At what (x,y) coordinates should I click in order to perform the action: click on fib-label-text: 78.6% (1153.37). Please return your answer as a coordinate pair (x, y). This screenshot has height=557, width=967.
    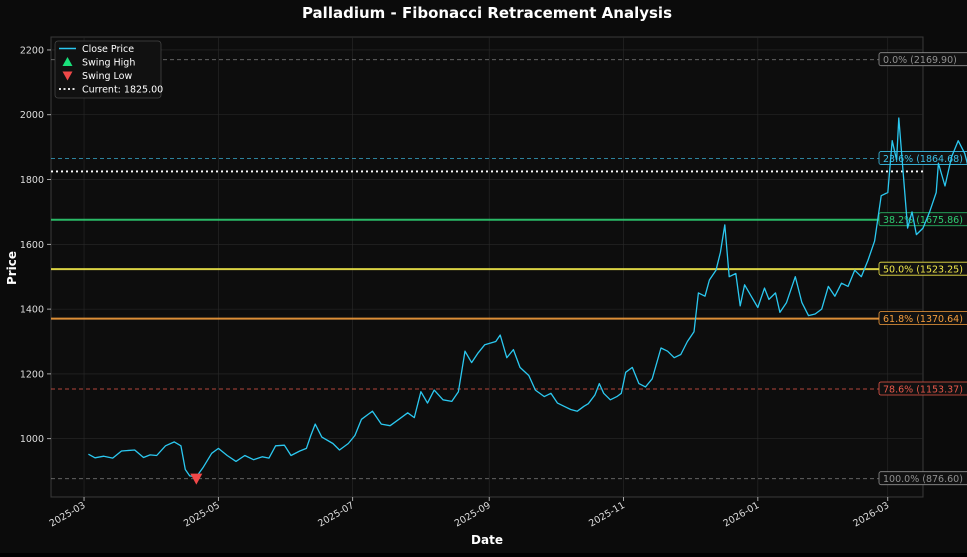
    Looking at the image, I should click on (923, 390).